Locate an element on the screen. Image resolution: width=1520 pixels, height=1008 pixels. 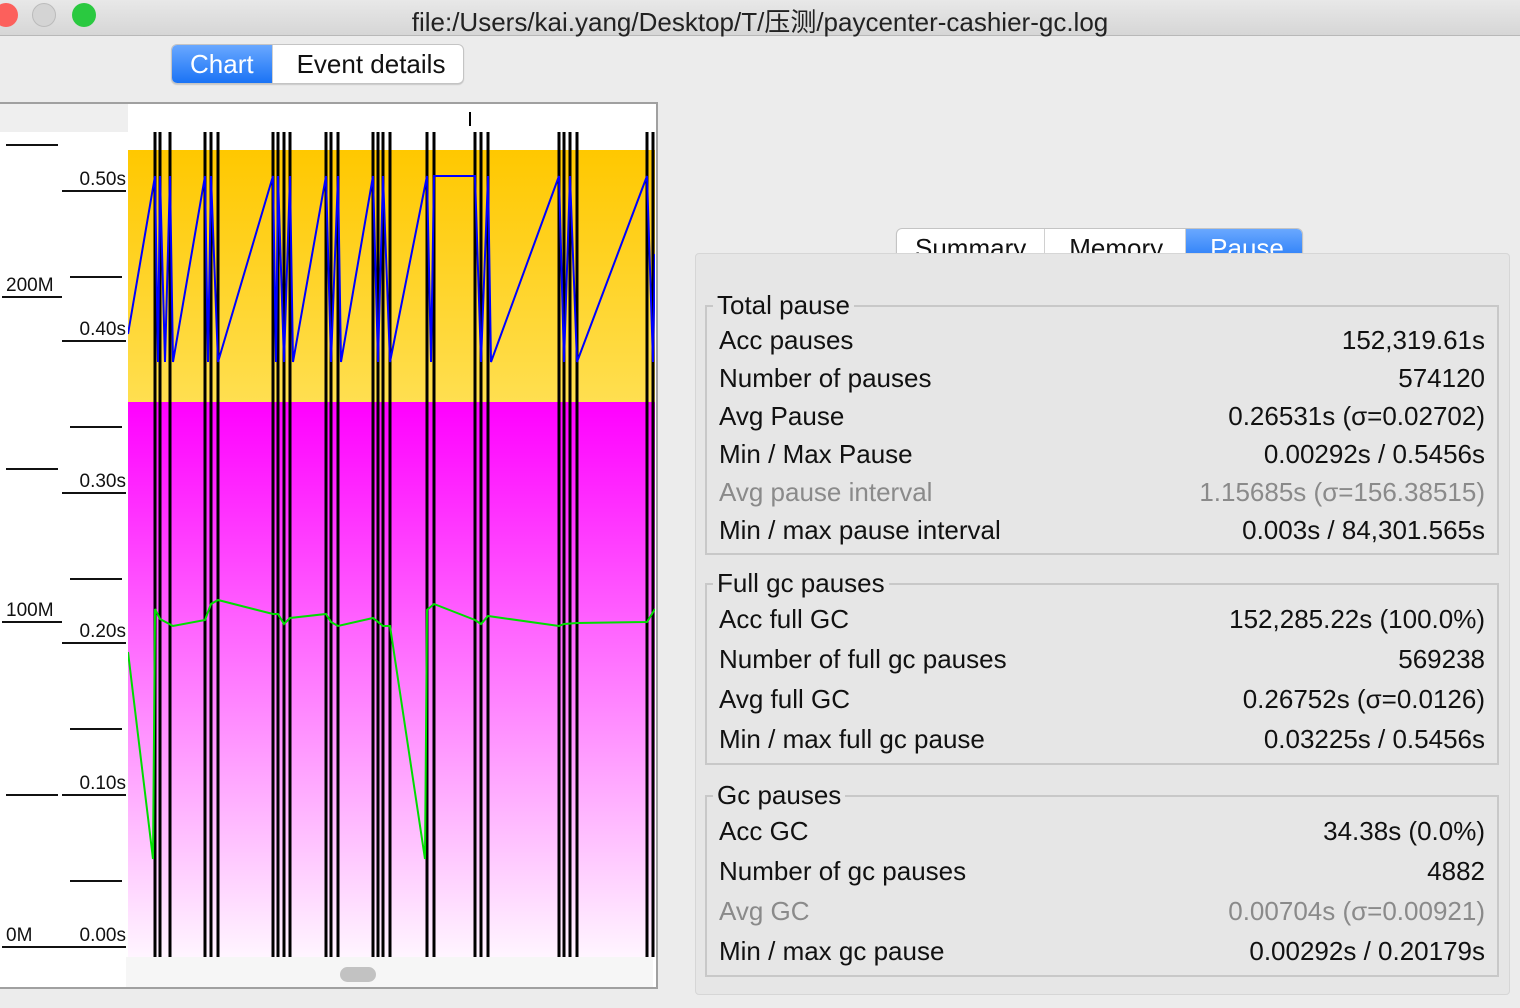
stat-row: Number of full gc pauses 569238 is located at coordinates (1102, 659).